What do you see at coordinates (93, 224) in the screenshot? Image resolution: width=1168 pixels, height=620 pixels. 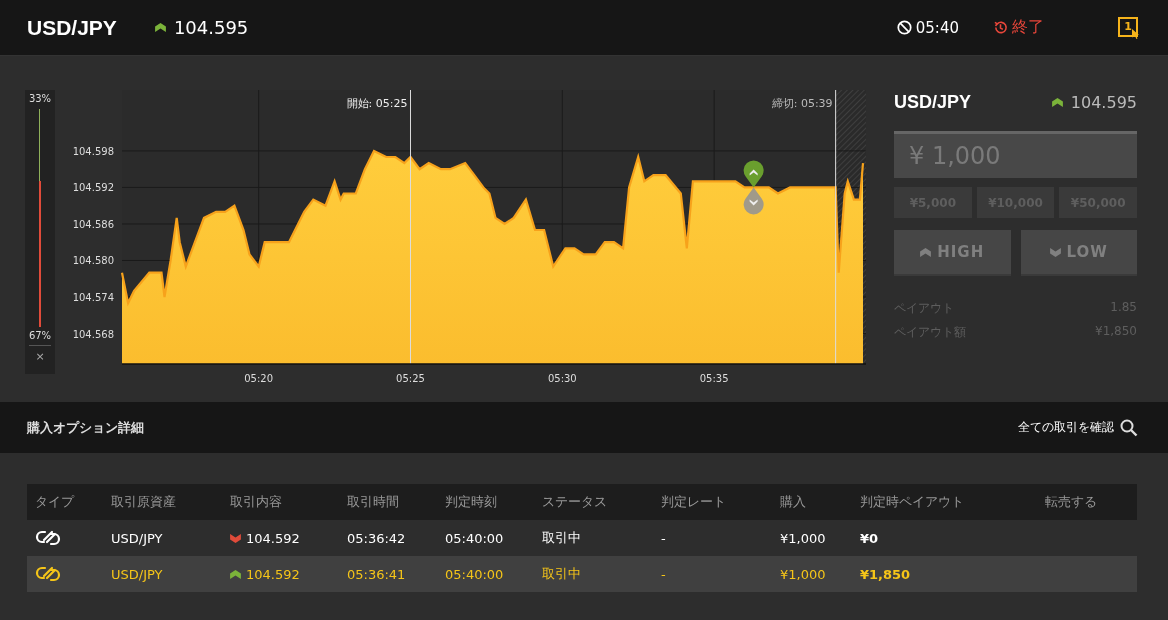 I see `axis-label: 104.586` at bounding box center [93, 224].